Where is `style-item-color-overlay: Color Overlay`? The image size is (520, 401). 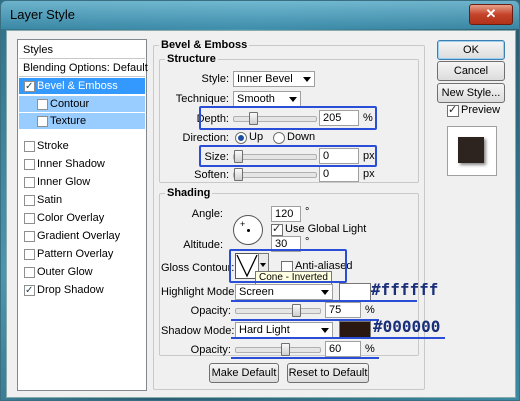 style-item-color-overlay: Color Overlay is located at coordinates (82, 218).